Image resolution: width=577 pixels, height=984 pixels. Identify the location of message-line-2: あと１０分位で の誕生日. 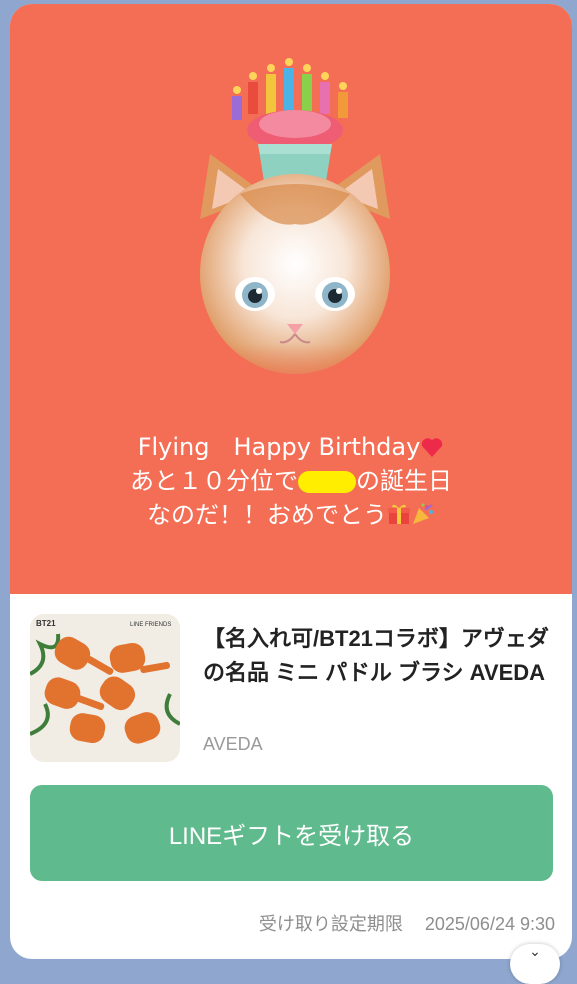
(291, 481).